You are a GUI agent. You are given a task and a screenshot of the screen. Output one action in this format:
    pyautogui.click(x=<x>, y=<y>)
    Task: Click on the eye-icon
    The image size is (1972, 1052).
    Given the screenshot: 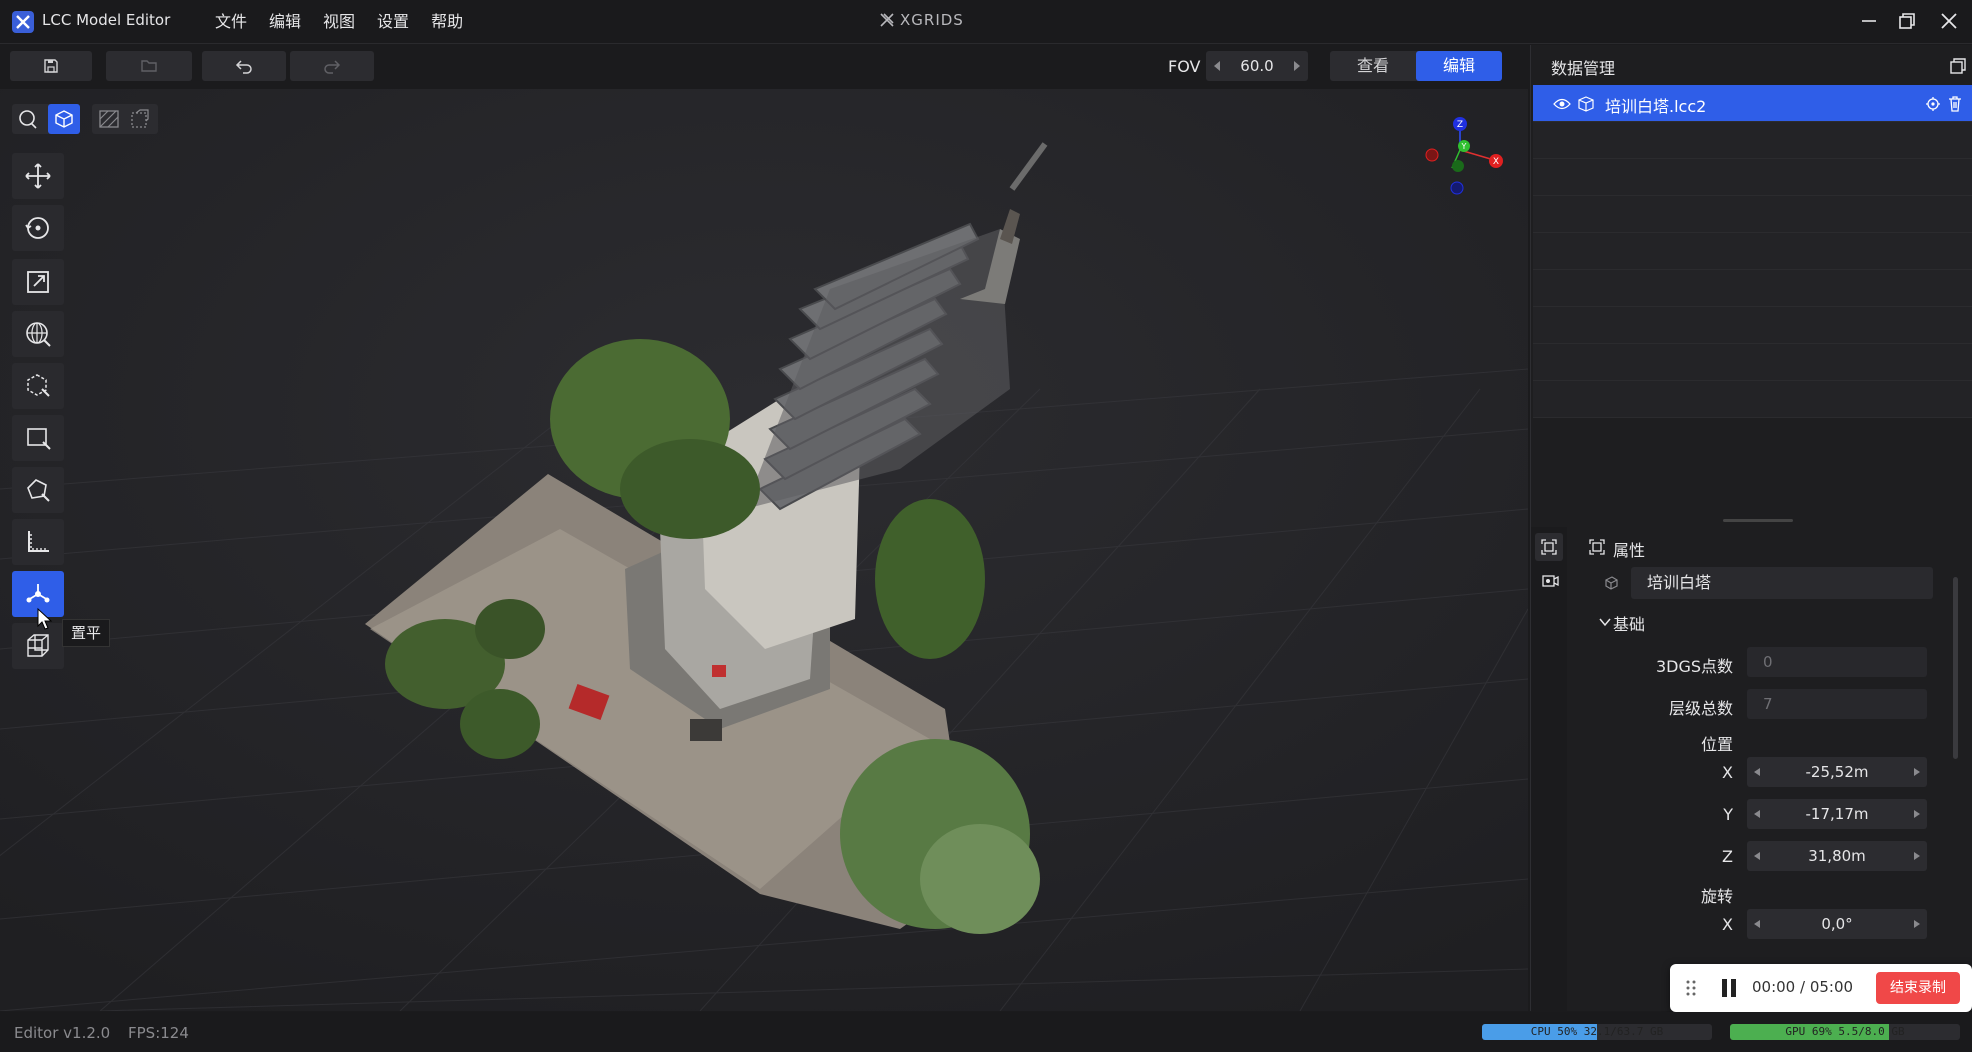 What is the action you would take?
    pyautogui.click(x=1562, y=104)
    